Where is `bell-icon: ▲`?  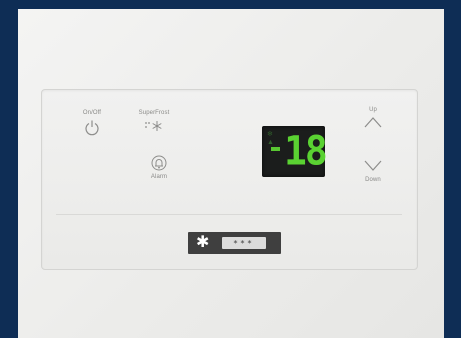
bell-icon: ▲ is located at coordinates (270, 142).